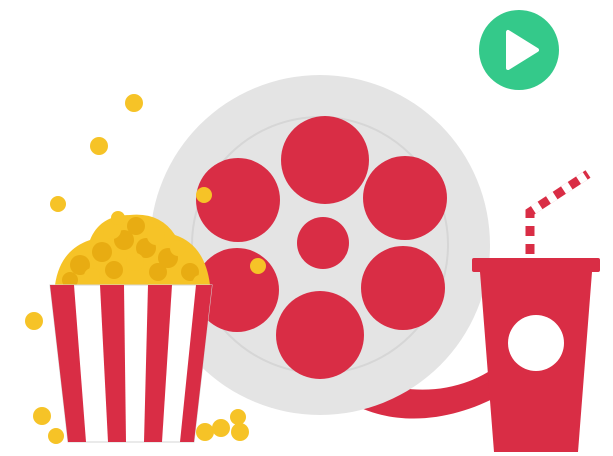  Describe the element at coordinates (323, 243) in the screenshot. I see `reel-hub` at that location.